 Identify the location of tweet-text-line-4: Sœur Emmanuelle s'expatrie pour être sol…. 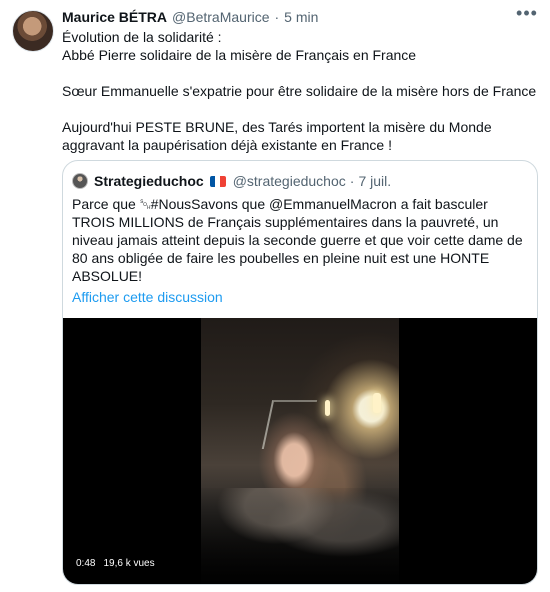
(299, 91).